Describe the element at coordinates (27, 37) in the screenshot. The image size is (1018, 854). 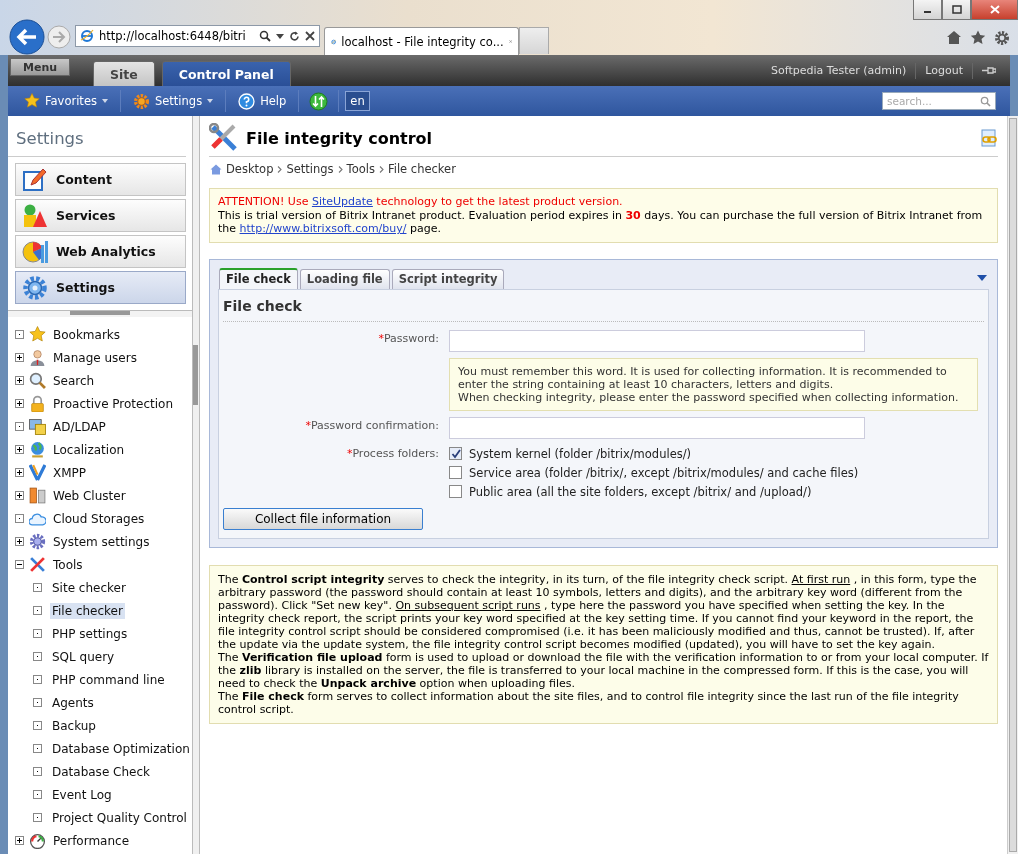
I see `back-button` at that location.